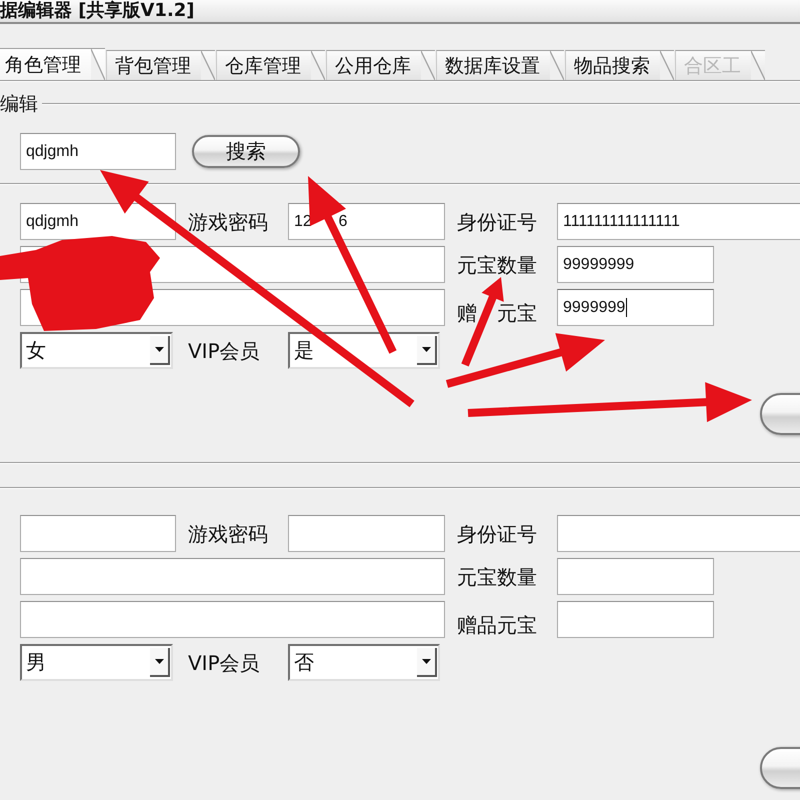 This screenshot has height=800, width=800. Describe the element at coordinates (96, 662) in the screenshot. I see `dropdown: 男` at that location.